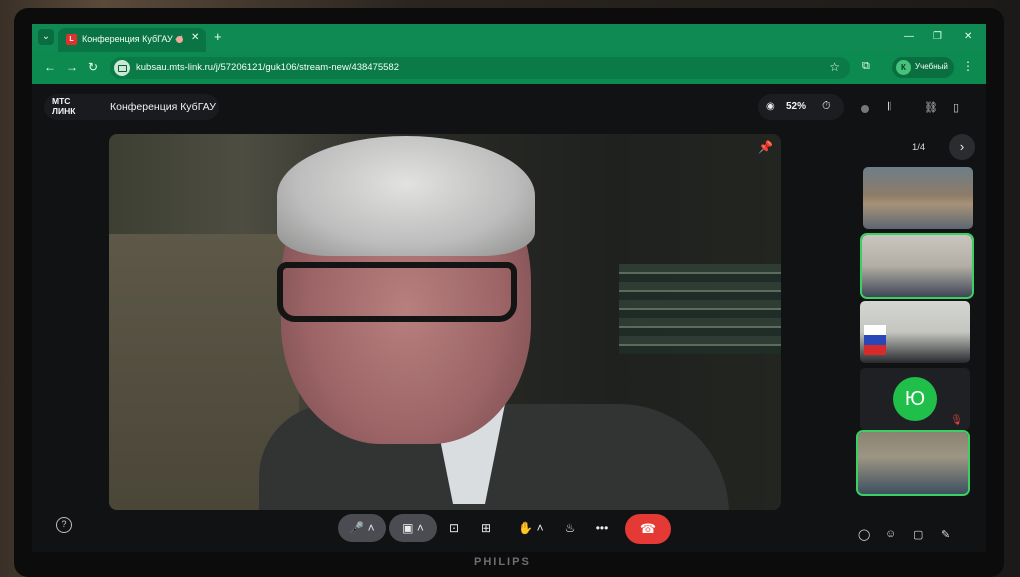  I want to click on audience-percent: 52%, so click(796, 106).